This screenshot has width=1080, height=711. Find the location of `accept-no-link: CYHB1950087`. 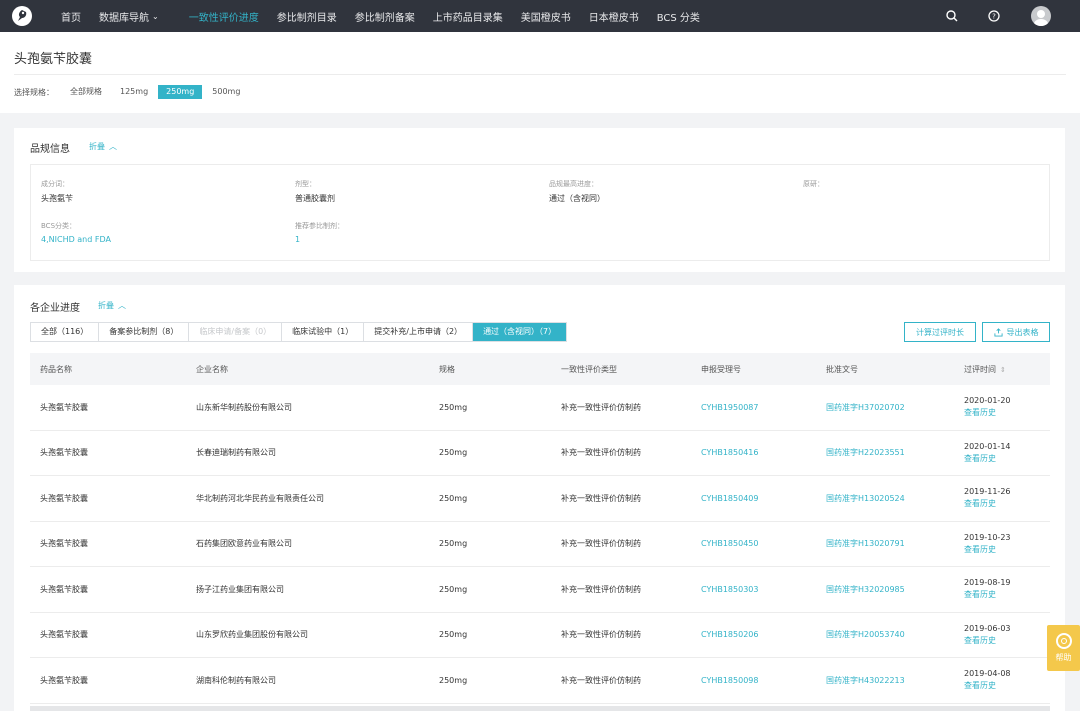

accept-no-link: CYHB1950087 is located at coordinates (729, 407).